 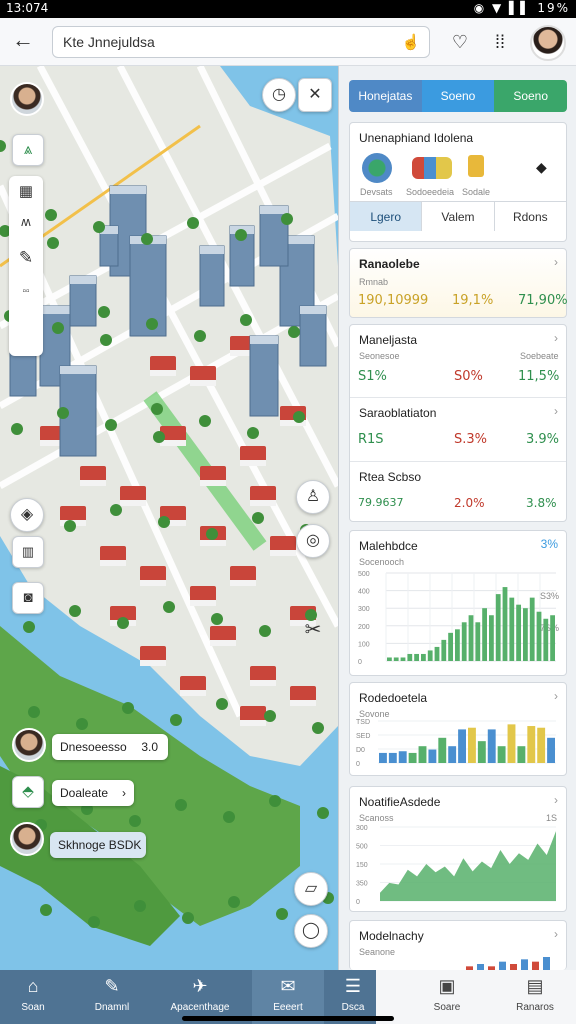 What do you see at coordinates (362, 847) in the screenshot?
I see `chart-3-ytick: 500` at bounding box center [362, 847].